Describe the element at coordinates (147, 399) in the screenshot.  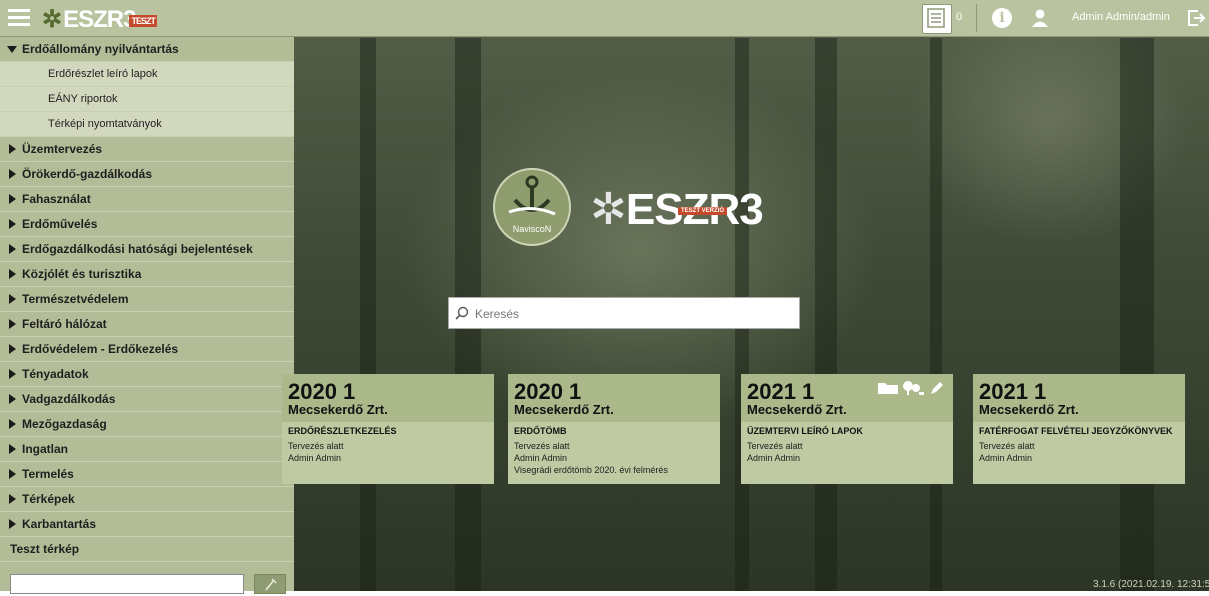
I see `sidebar-item: Vadgazdálkodás` at that location.